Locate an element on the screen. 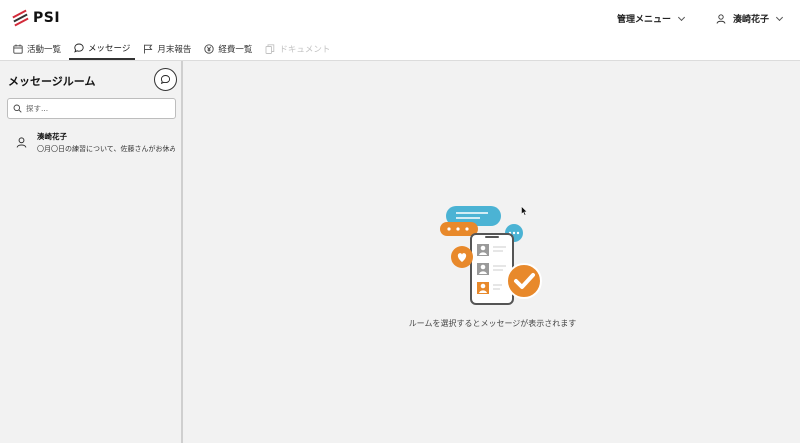 This screenshot has height=443, width=800. tab-label: 月末報告 is located at coordinates (174, 50).